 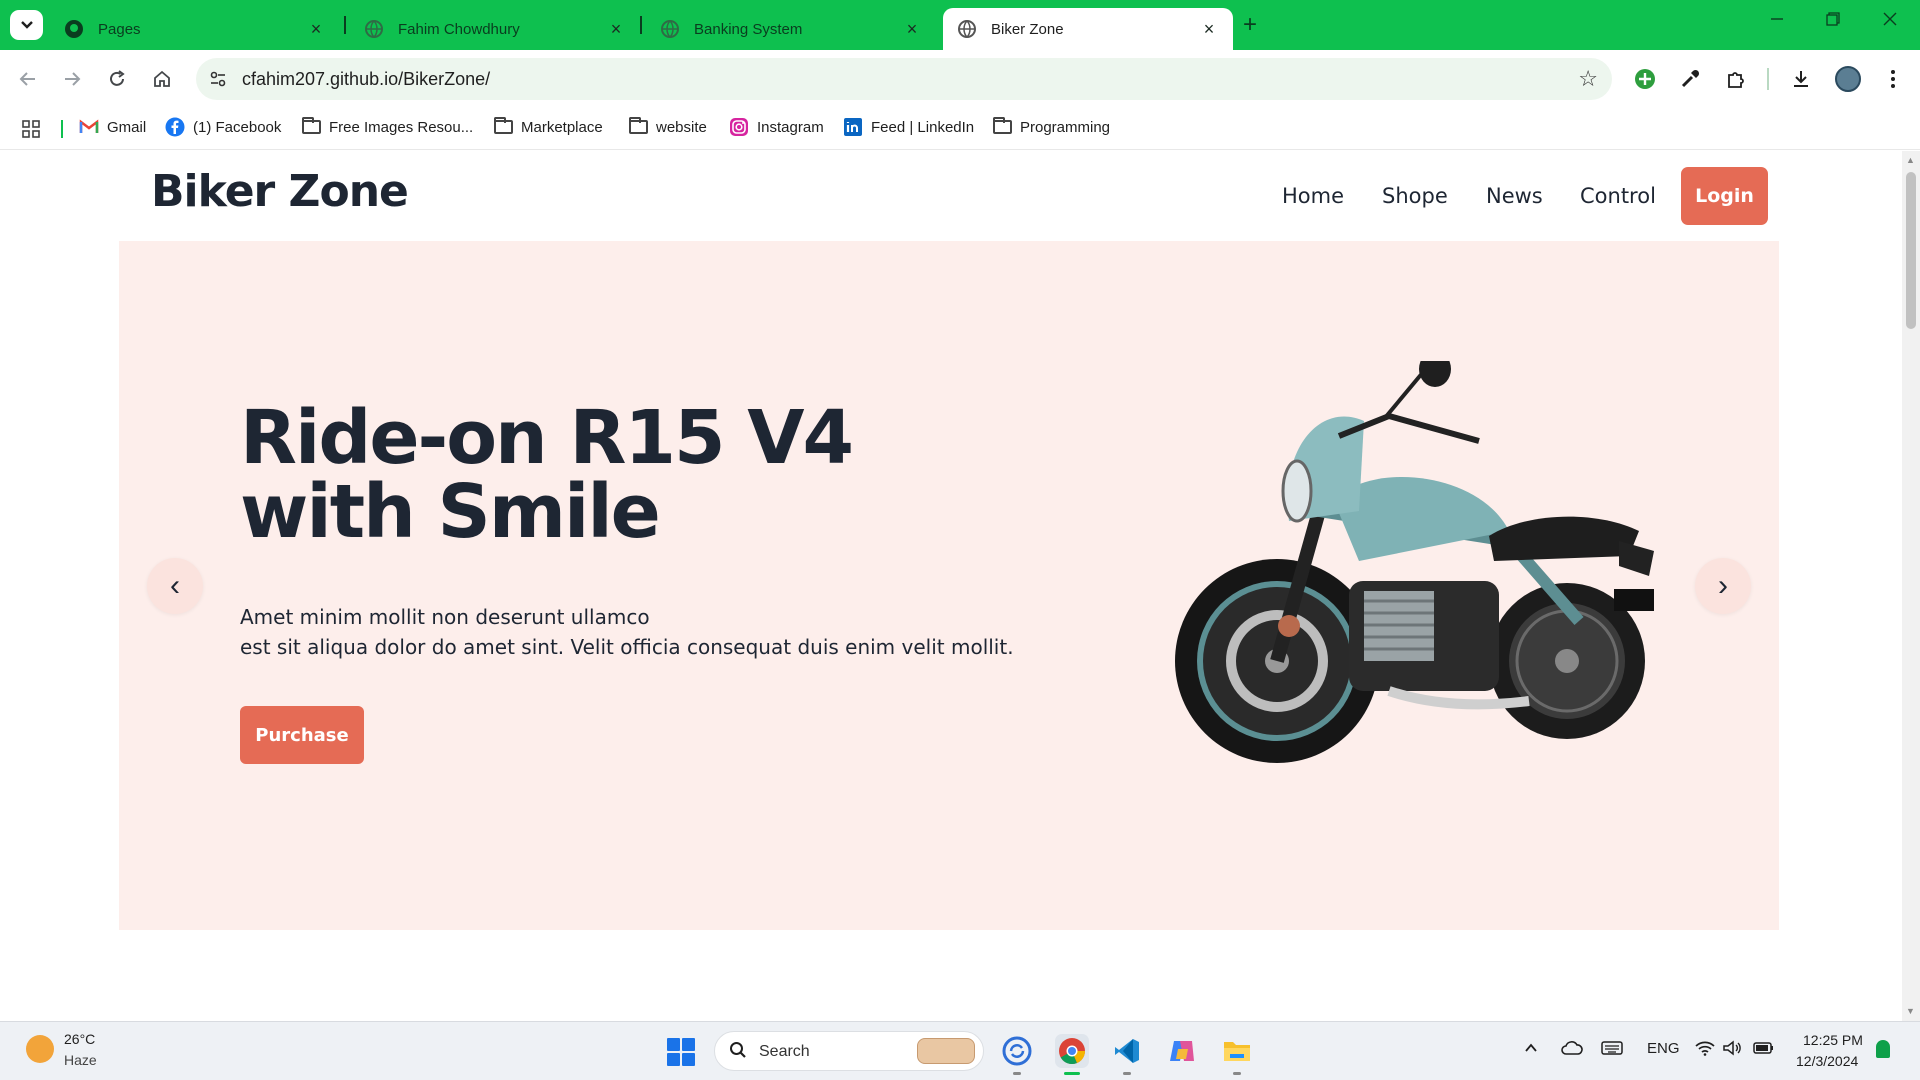 What do you see at coordinates (1705, 1050) in the screenshot?
I see `wifi-icon` at bounding box center [1705, 1050].